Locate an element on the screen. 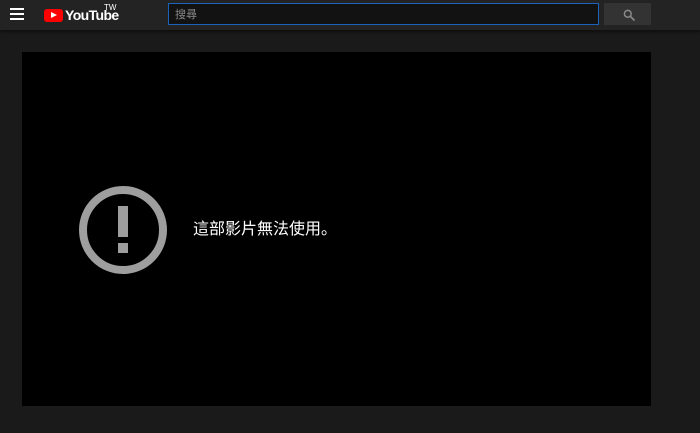 The height and width of the screenshot is (433, 700). masthead: YouTube TW is located at coordinates (350, 15).